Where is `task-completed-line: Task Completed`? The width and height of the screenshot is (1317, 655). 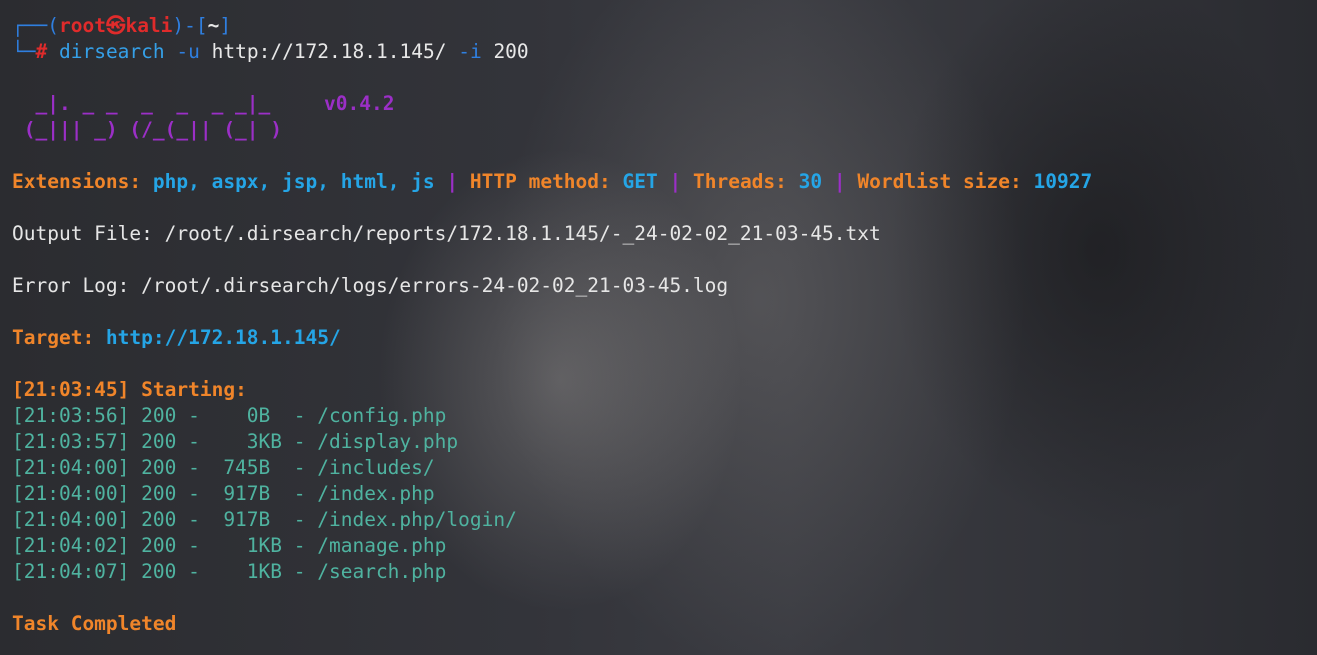 task-completed-line: Task Completed is located at coordinates (94, 623).